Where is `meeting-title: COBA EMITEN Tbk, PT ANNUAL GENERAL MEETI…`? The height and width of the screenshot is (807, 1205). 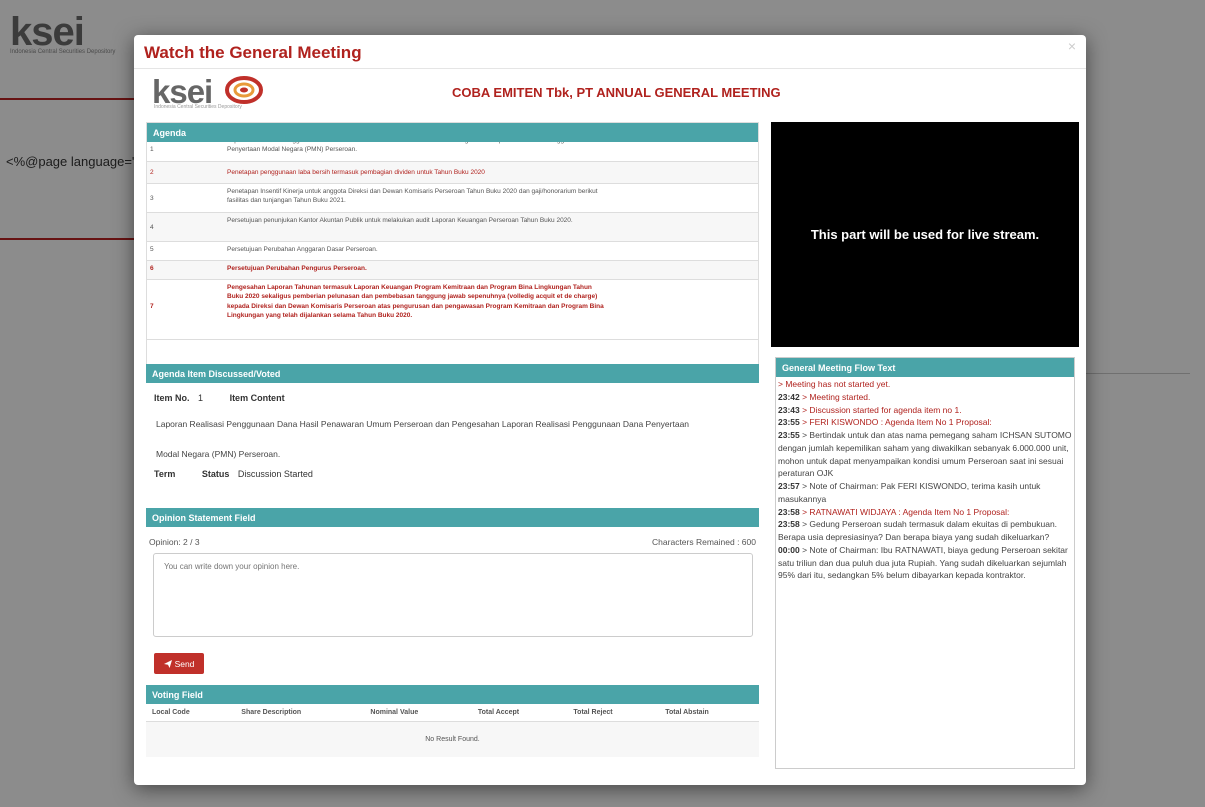
meeting-title: COBA EMITEN Tbk, PT ANNUAL GENERAL MEETI… is located at coordinates (616, 92).